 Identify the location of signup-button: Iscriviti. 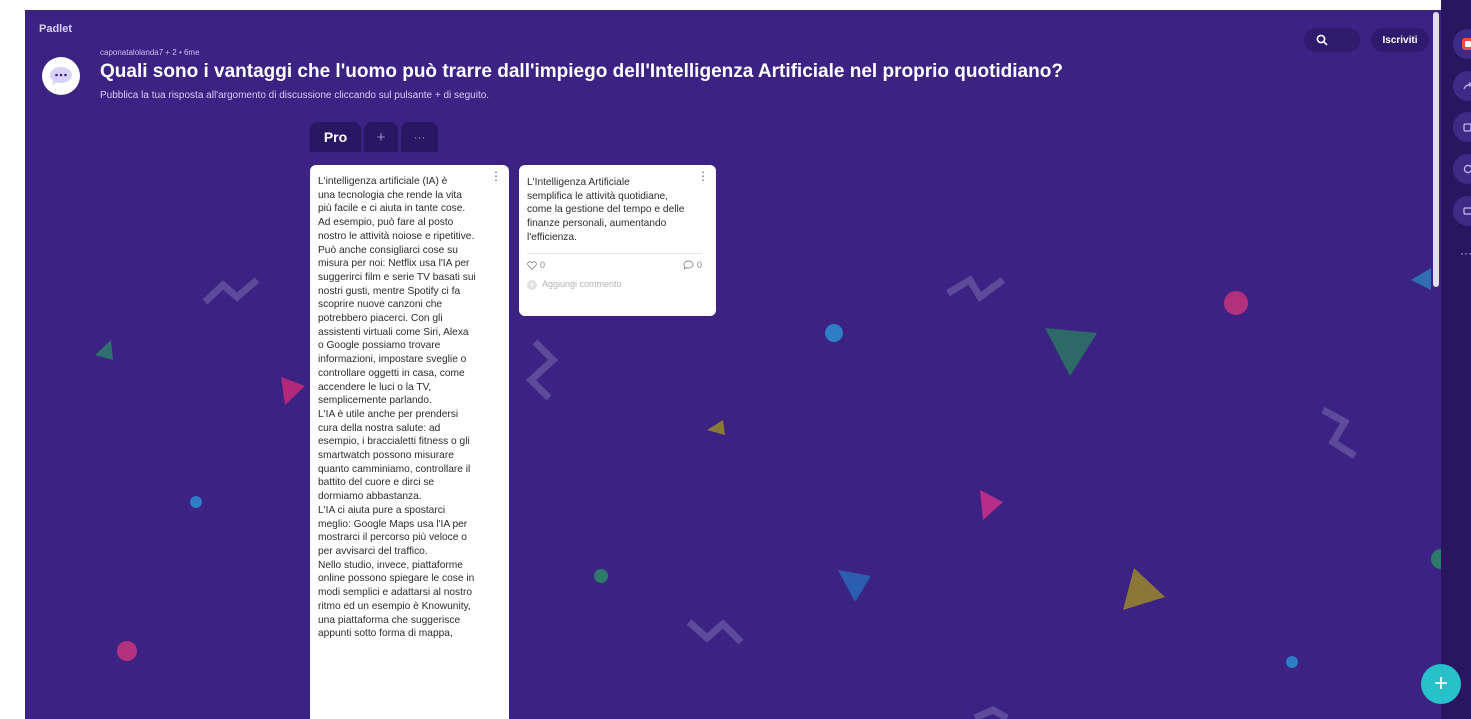
(1400, 40).